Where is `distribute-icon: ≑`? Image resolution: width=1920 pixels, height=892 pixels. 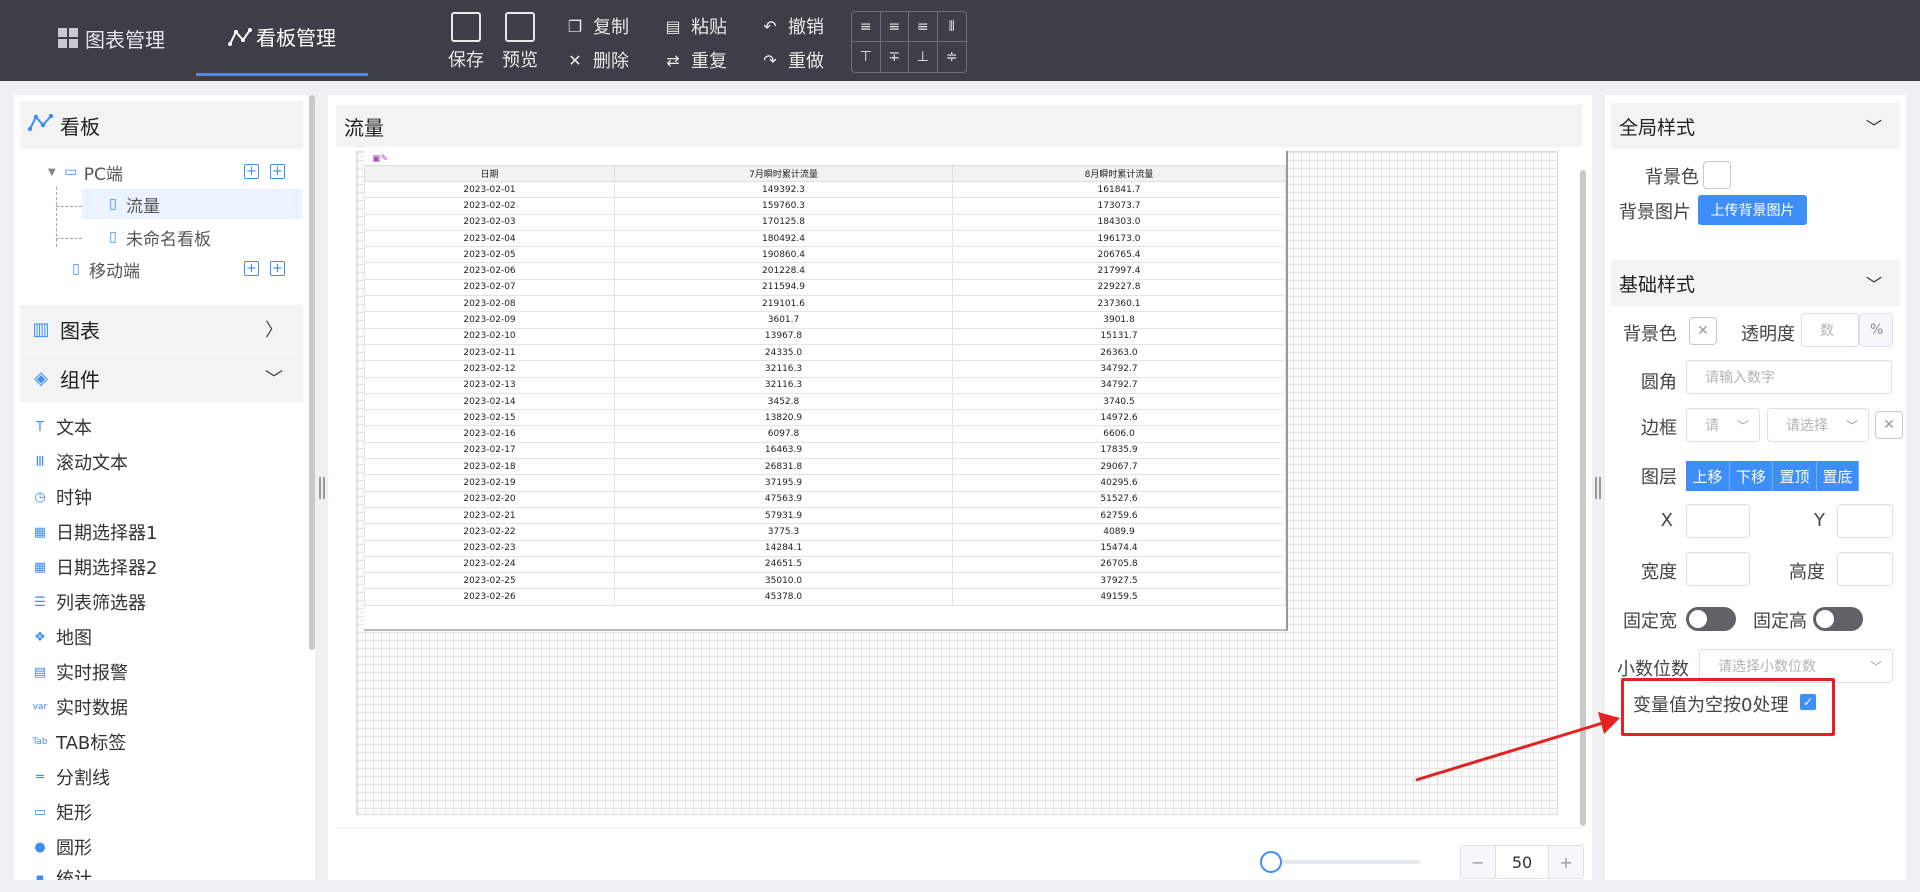
distribute-icon: ≑ is located at coordinates (952, 57).